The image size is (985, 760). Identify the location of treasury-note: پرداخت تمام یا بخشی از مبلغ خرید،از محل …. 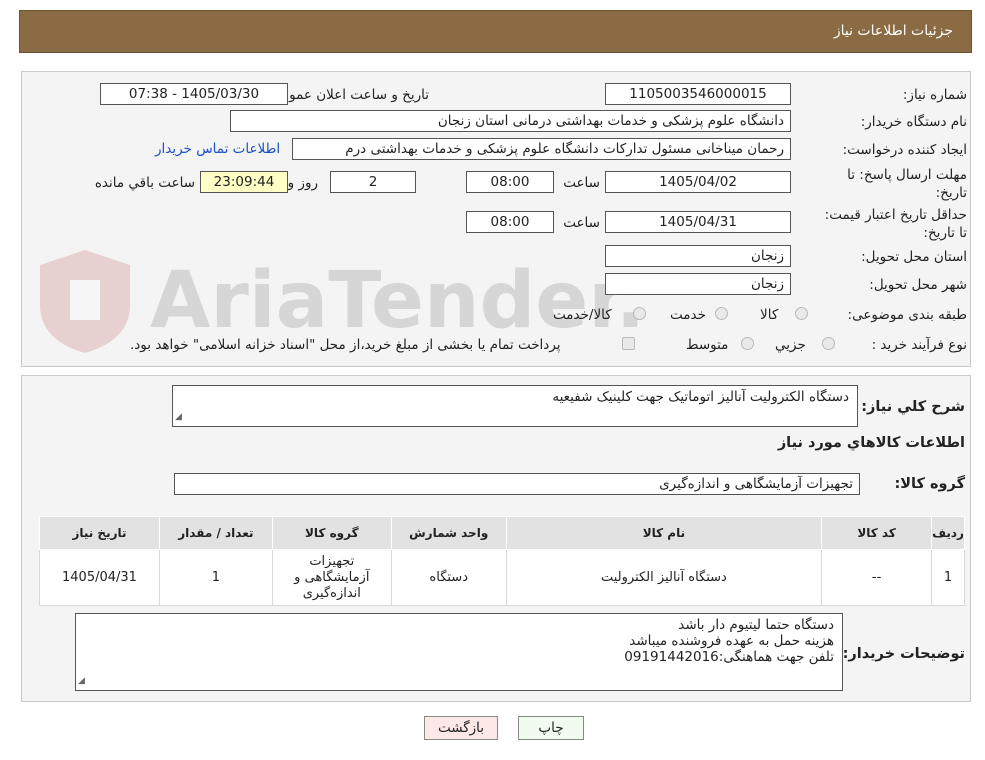
(345, 345).